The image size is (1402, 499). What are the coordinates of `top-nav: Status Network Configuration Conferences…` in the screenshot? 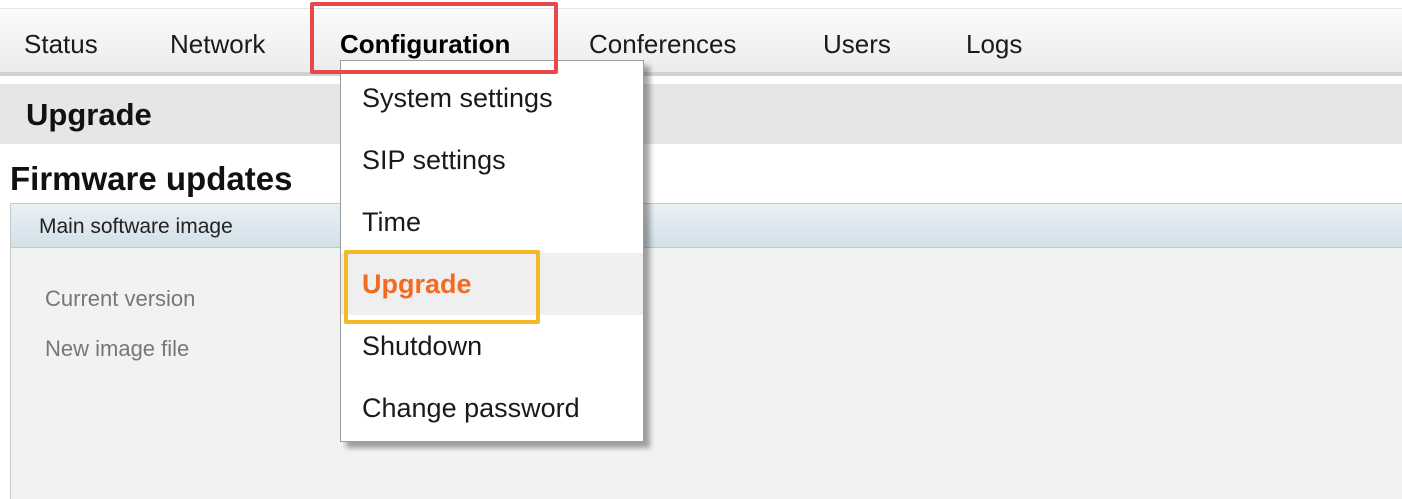 It's located at (701, 42).